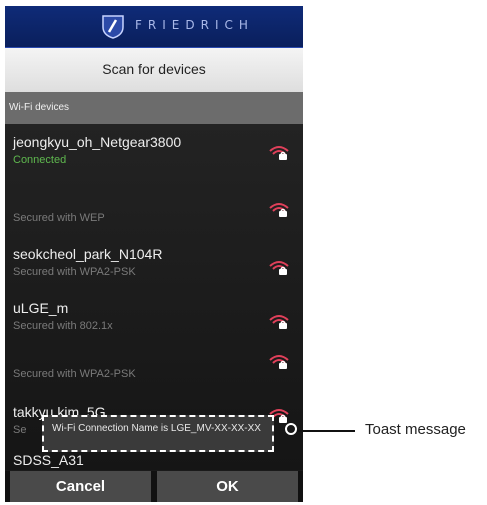 The width and height of the screenshot is (487, 505). Describe the element at coordinates (154, 373) in the screenshot. I see `network-item: Secured with WPA2-PSK` at that location.